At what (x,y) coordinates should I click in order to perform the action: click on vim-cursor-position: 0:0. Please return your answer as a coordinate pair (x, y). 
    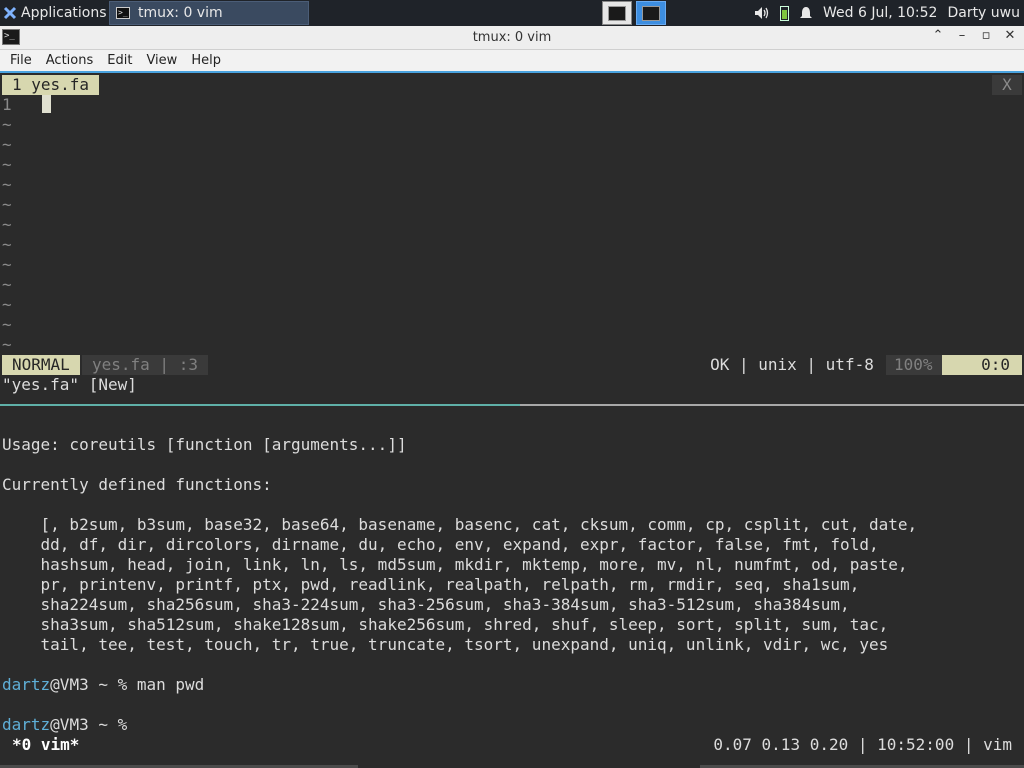
    Looking at the image, I should click on (982, 365).